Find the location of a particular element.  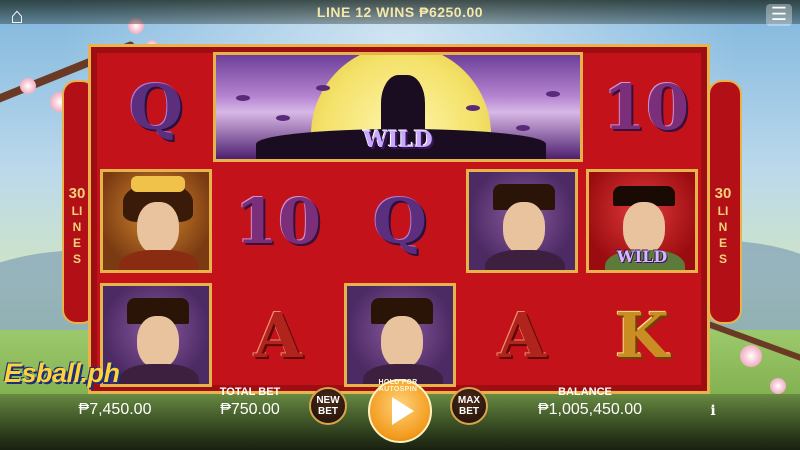

lady-portrait-icon is located at coordinates (156, 221).